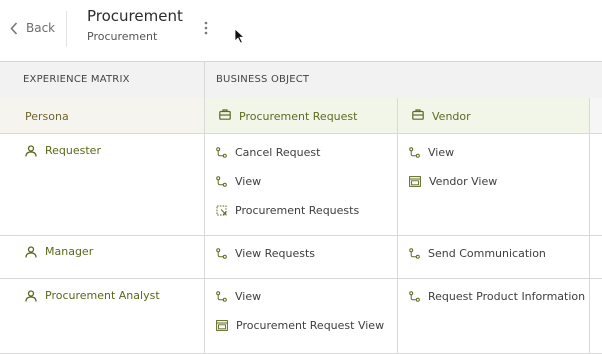 Image resolution: width=602 pixels, height=354 pixels. I want to click on persona-label: Procurement Analyst, so click(102, 295).